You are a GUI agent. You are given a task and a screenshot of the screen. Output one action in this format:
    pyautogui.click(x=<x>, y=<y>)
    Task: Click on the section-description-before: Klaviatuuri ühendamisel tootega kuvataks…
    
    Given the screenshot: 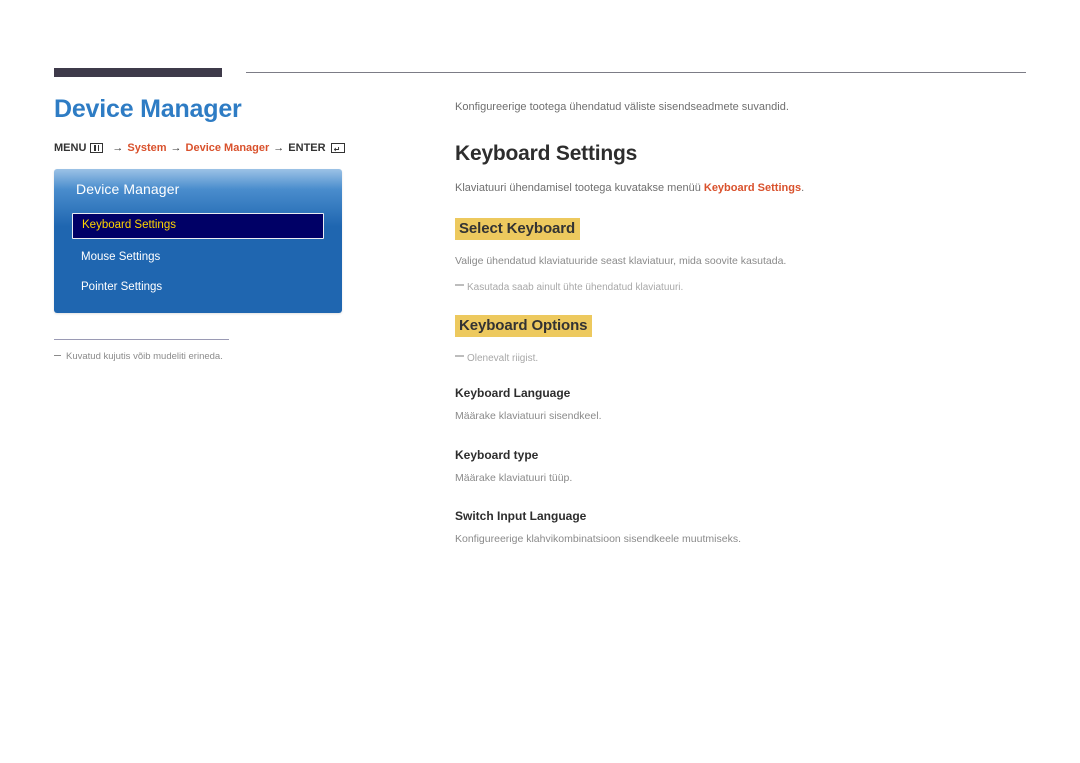 What is the action you would take?
    pyautogui.click(x=579, y=187)
    